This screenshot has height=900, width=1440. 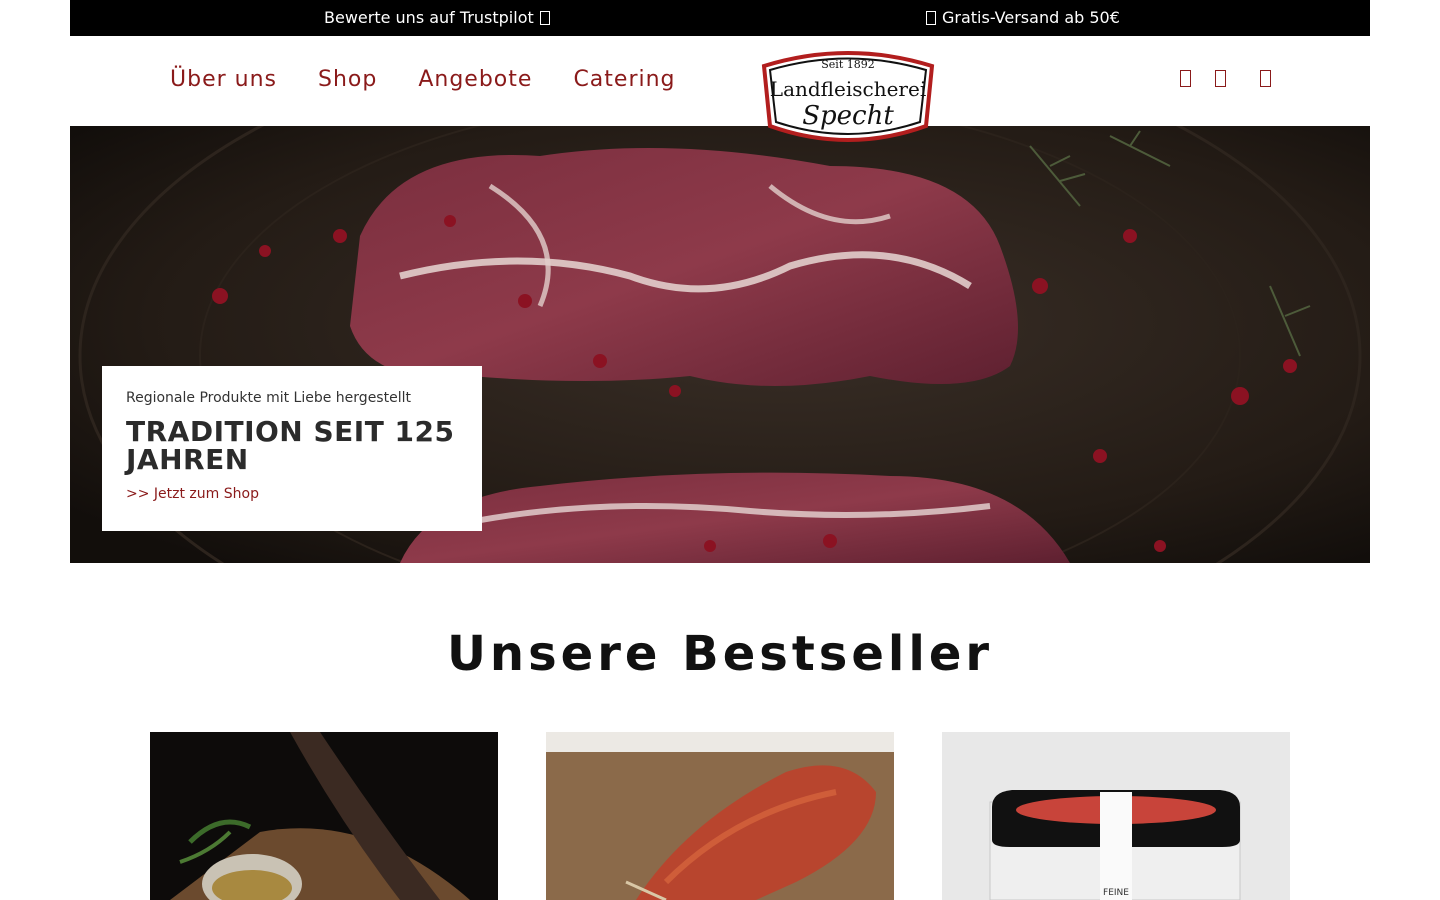 I want to click on search-icon, so click(x=1185, y=78).